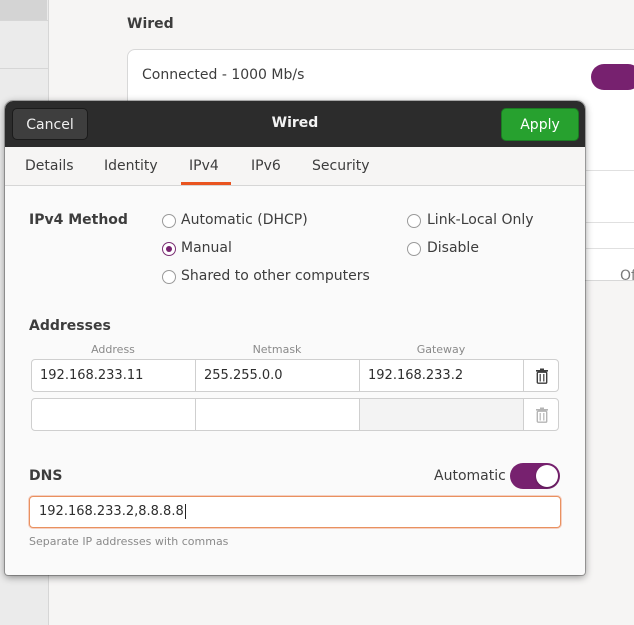  I want to click on connection-status-text: Connected - 1000 Mb/s, so click(223, 75).